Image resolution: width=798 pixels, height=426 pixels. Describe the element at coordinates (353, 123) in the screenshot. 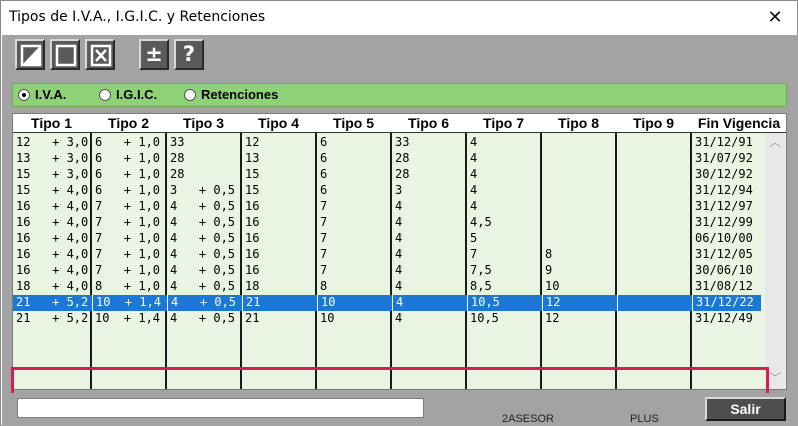

I see `column-header: Tipo 5` at that location.